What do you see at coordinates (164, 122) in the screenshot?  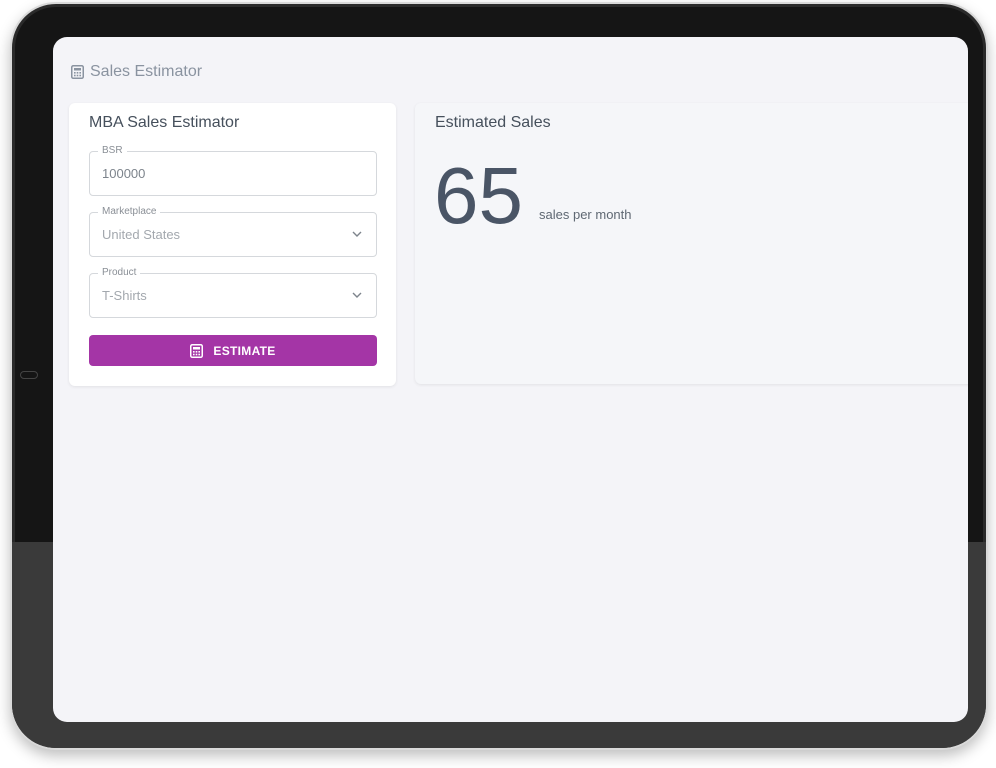 I see `form-title: MBA Sales Estimator` at bounding box center [164, 122].